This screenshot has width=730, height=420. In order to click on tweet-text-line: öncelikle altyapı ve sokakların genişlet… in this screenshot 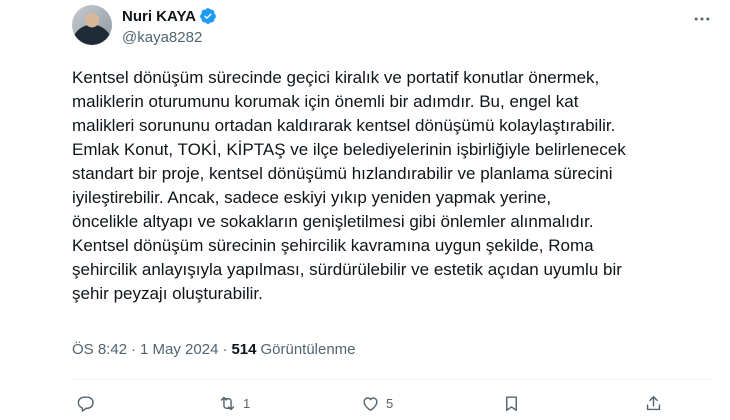, I will do `click(333, 221)`.